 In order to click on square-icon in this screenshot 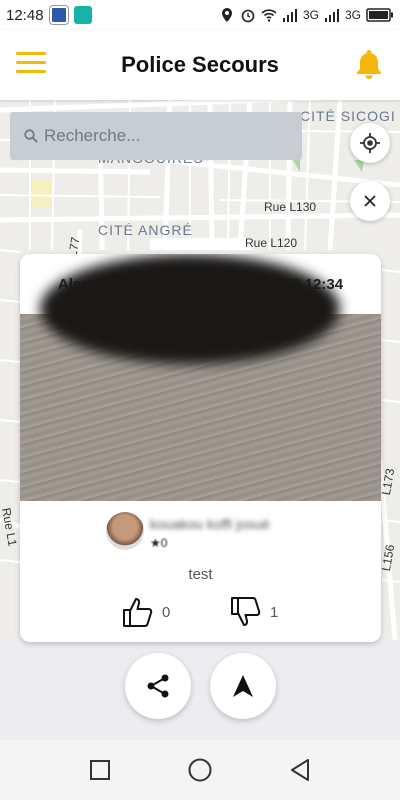, I will do `click(100, 770)`.